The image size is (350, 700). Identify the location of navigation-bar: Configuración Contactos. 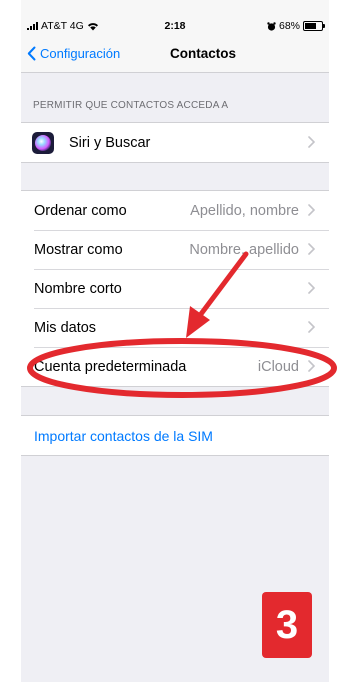
(175, 54).